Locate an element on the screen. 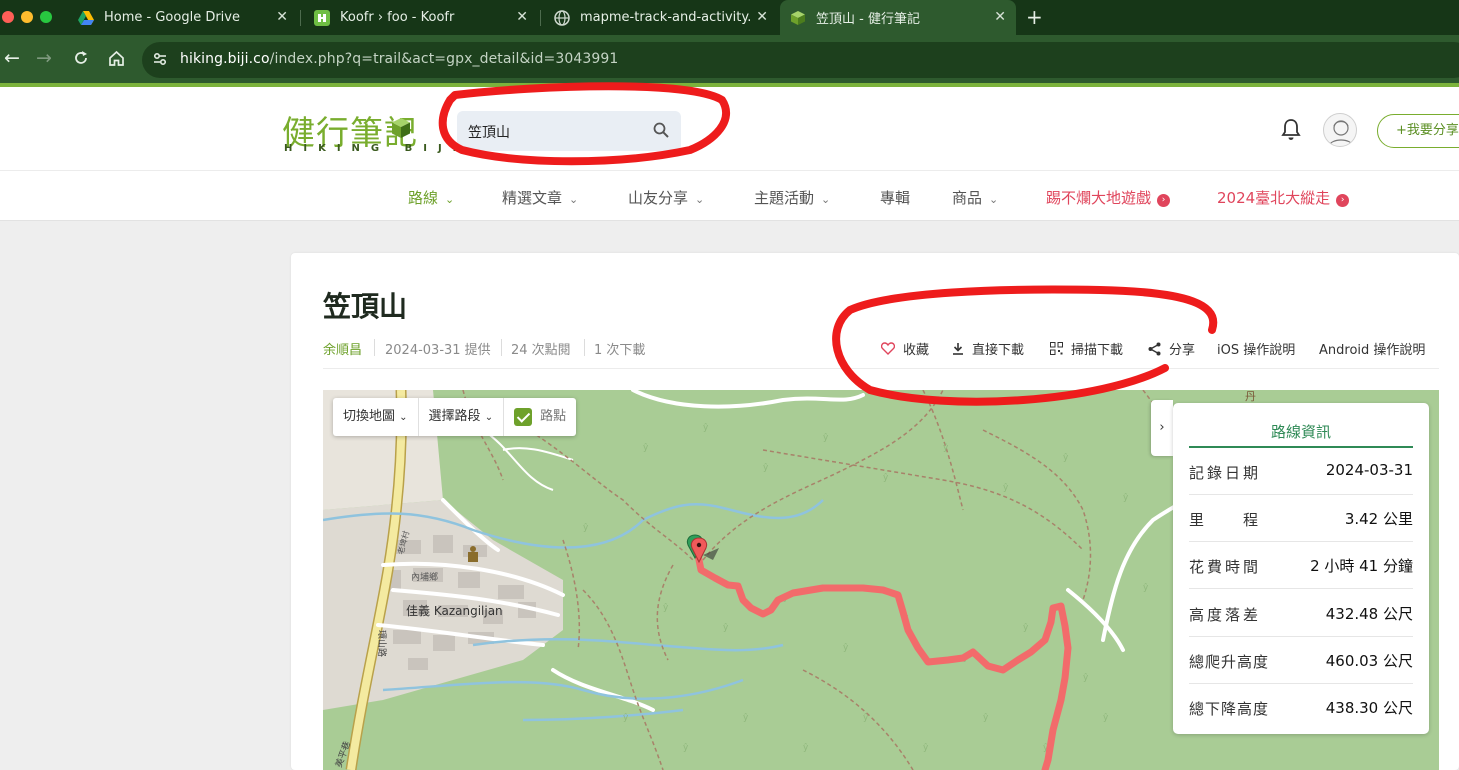  meta-divider is located at coordinates (501, 347).